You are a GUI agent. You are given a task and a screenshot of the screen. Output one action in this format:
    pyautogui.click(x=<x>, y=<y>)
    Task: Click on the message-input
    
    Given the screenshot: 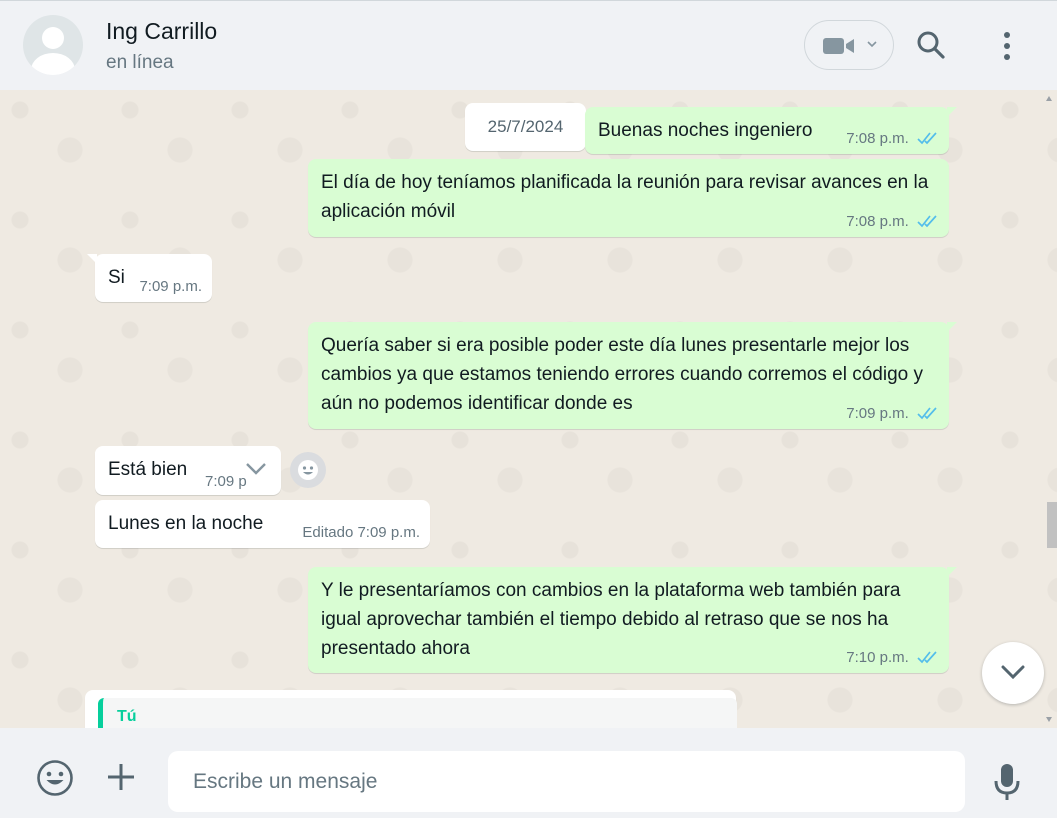 What is the action you would take?
    pyautogui.click(x=566, y=781)
    